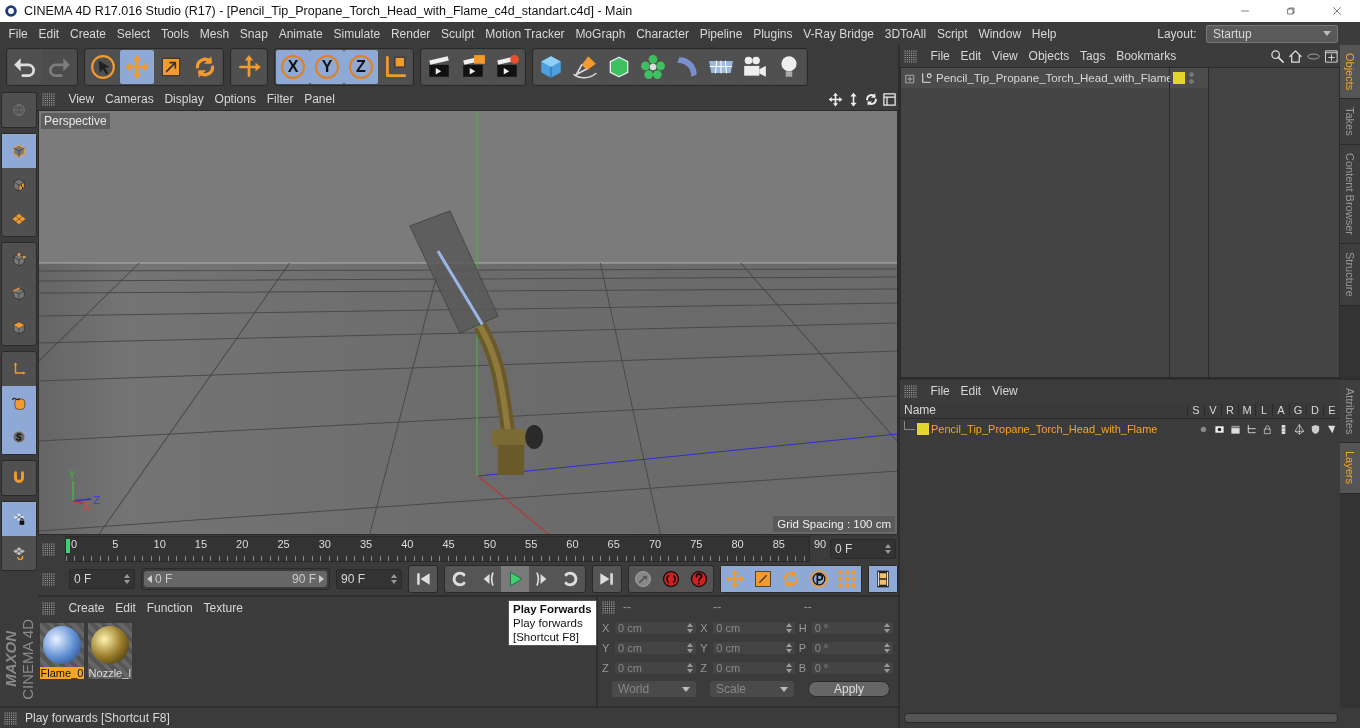  I want to click on menu-item: Function, so click(170, 608).